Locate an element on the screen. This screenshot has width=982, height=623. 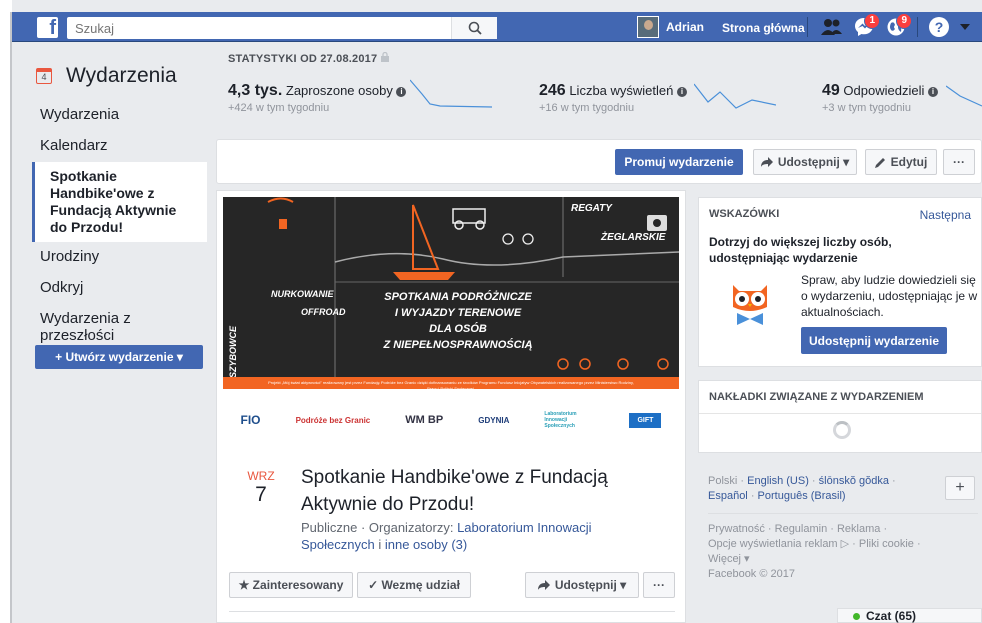
language-current: Polski is located at coordinates (723, 481).